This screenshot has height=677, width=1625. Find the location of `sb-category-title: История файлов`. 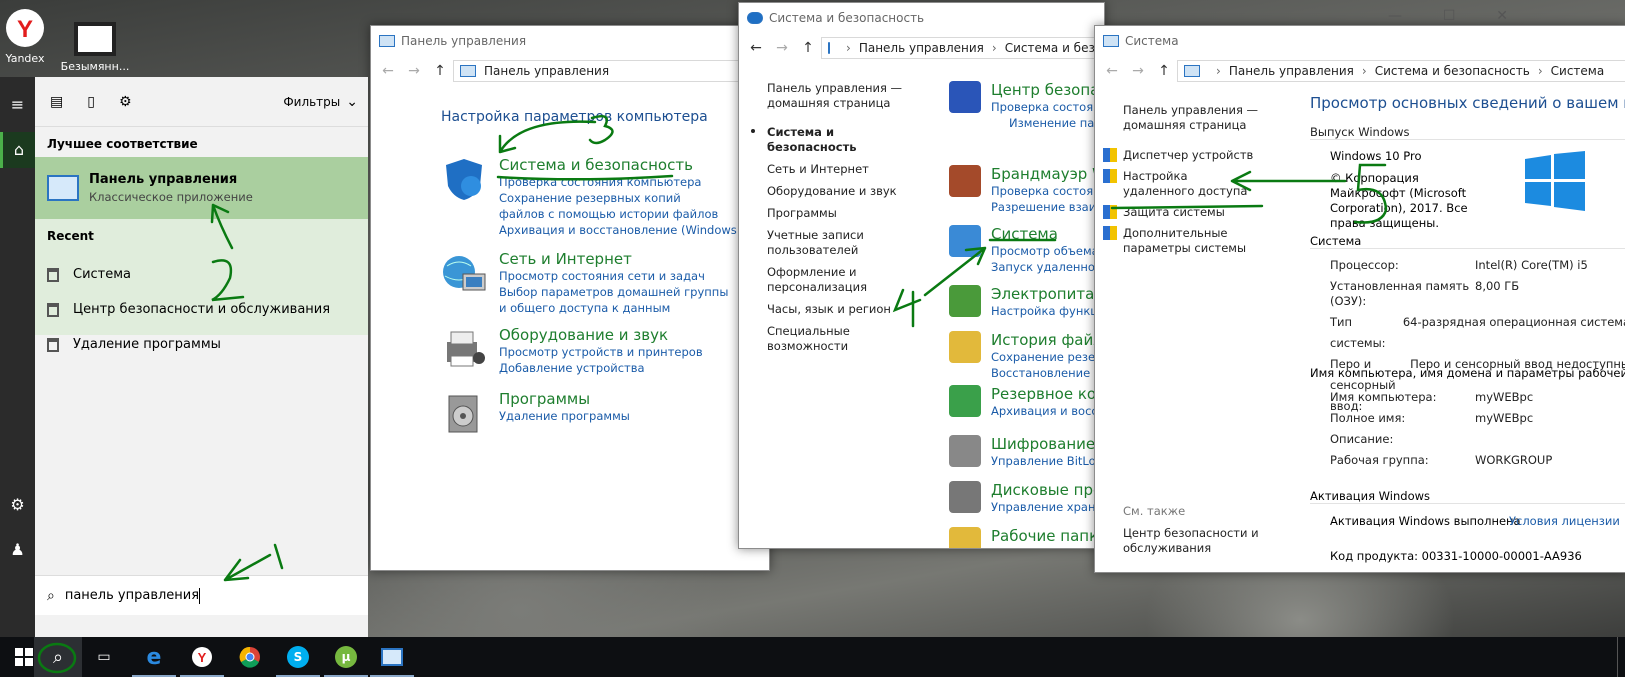

sb-category-title: История файлов is located at coordinates (1047, 340).